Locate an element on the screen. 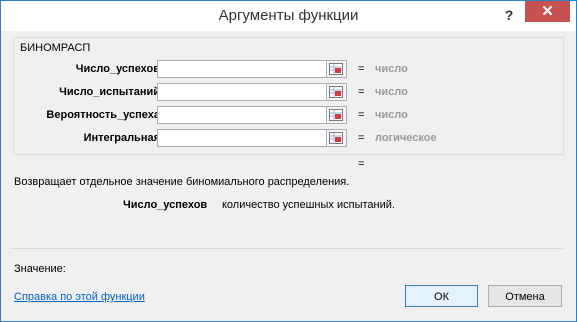  arg-input-probability is located at coordinates (242, 115).